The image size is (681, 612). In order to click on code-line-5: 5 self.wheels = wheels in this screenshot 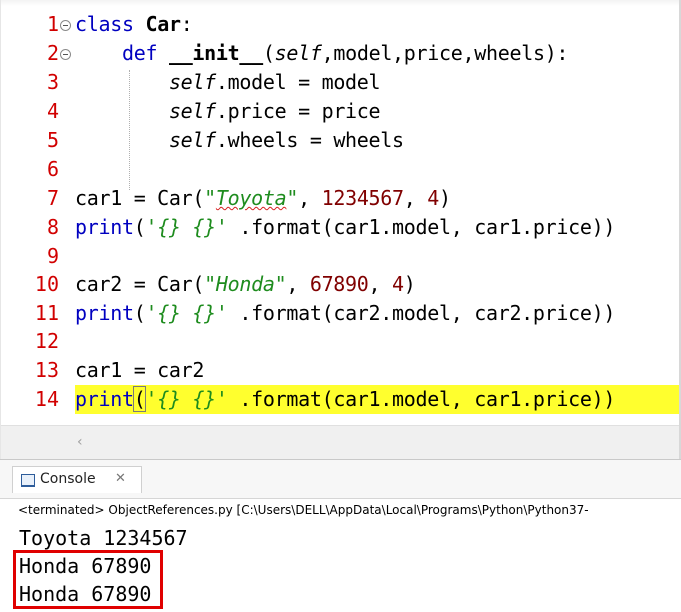, I will do `click(341, 140)`.